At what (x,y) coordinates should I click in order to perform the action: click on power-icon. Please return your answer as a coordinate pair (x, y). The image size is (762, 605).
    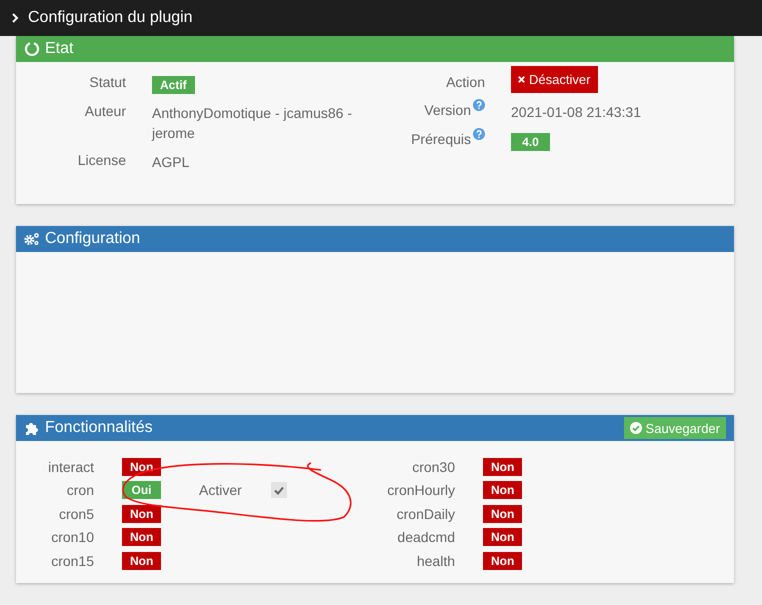
    Looking at the image, I should click on (32, 49).